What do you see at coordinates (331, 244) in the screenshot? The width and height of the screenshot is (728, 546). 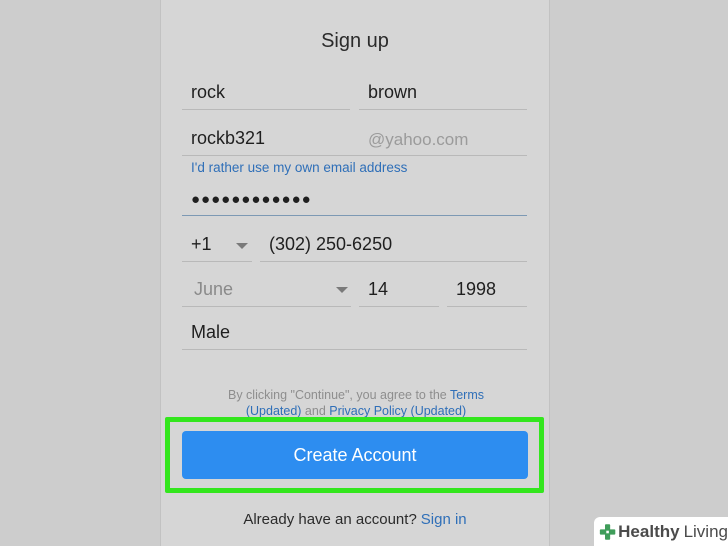 I see `phone-value: (302) 250-6250` at bounding box center [331, 244].